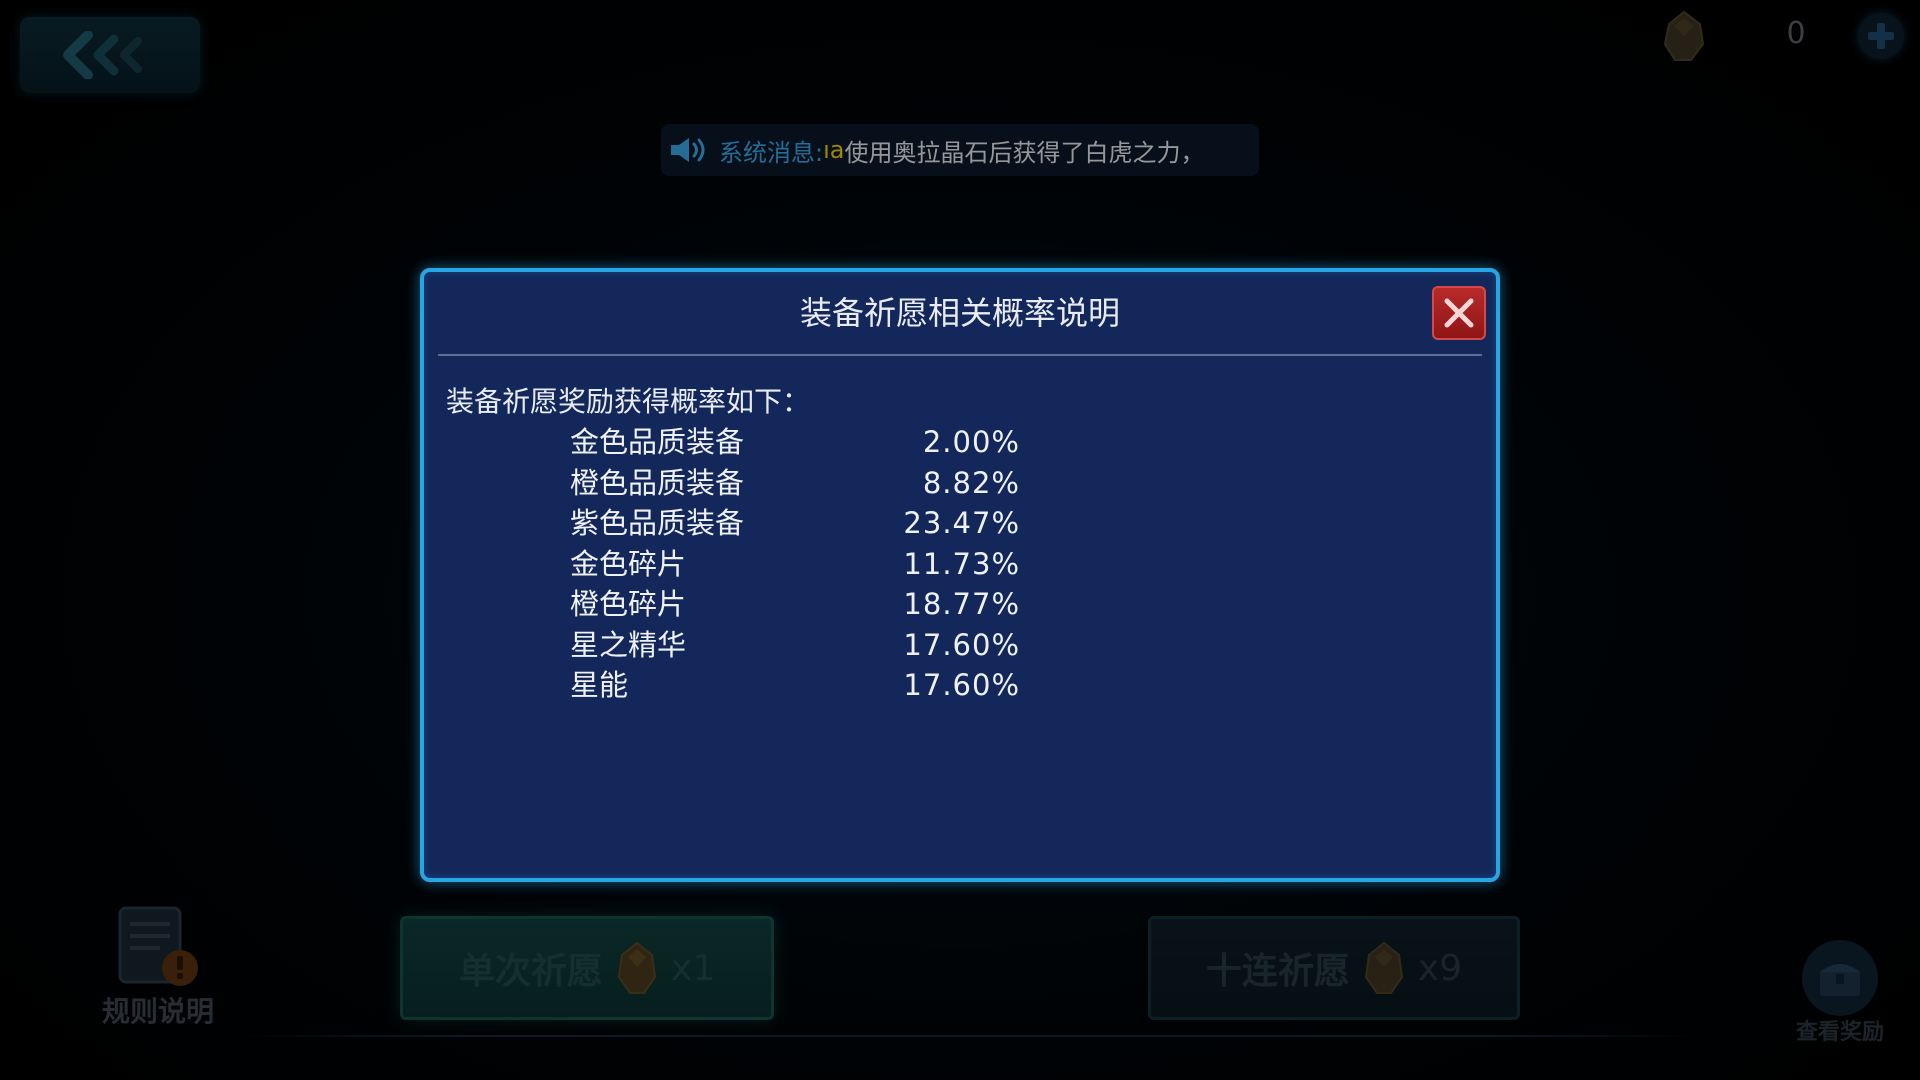  I want to click on probability-value: 23.47%, so click(961, 523).